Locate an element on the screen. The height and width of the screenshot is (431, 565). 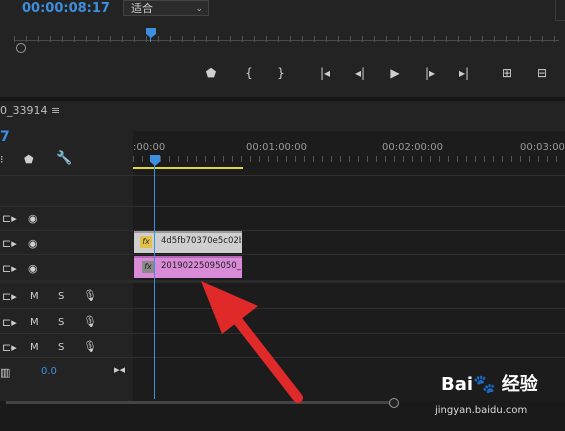
baidu-watermark-url: jingyan.baidu.com is located at coordinates (481, 410).